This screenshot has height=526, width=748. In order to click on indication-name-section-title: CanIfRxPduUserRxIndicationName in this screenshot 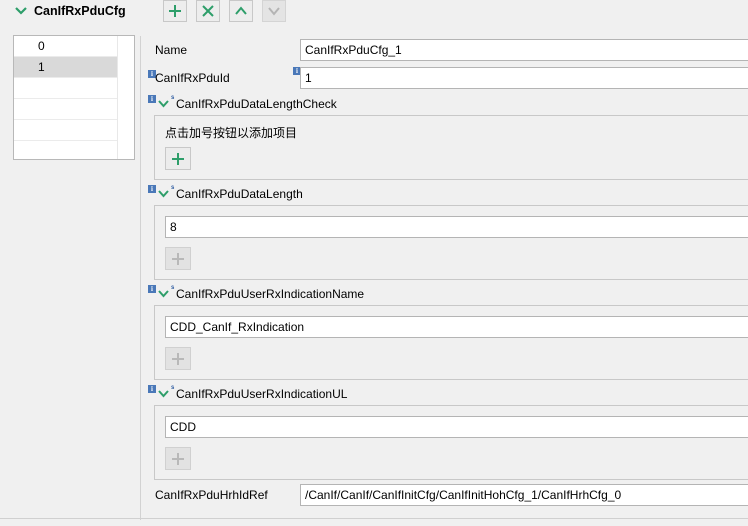, I will do `click(270, 294)`.